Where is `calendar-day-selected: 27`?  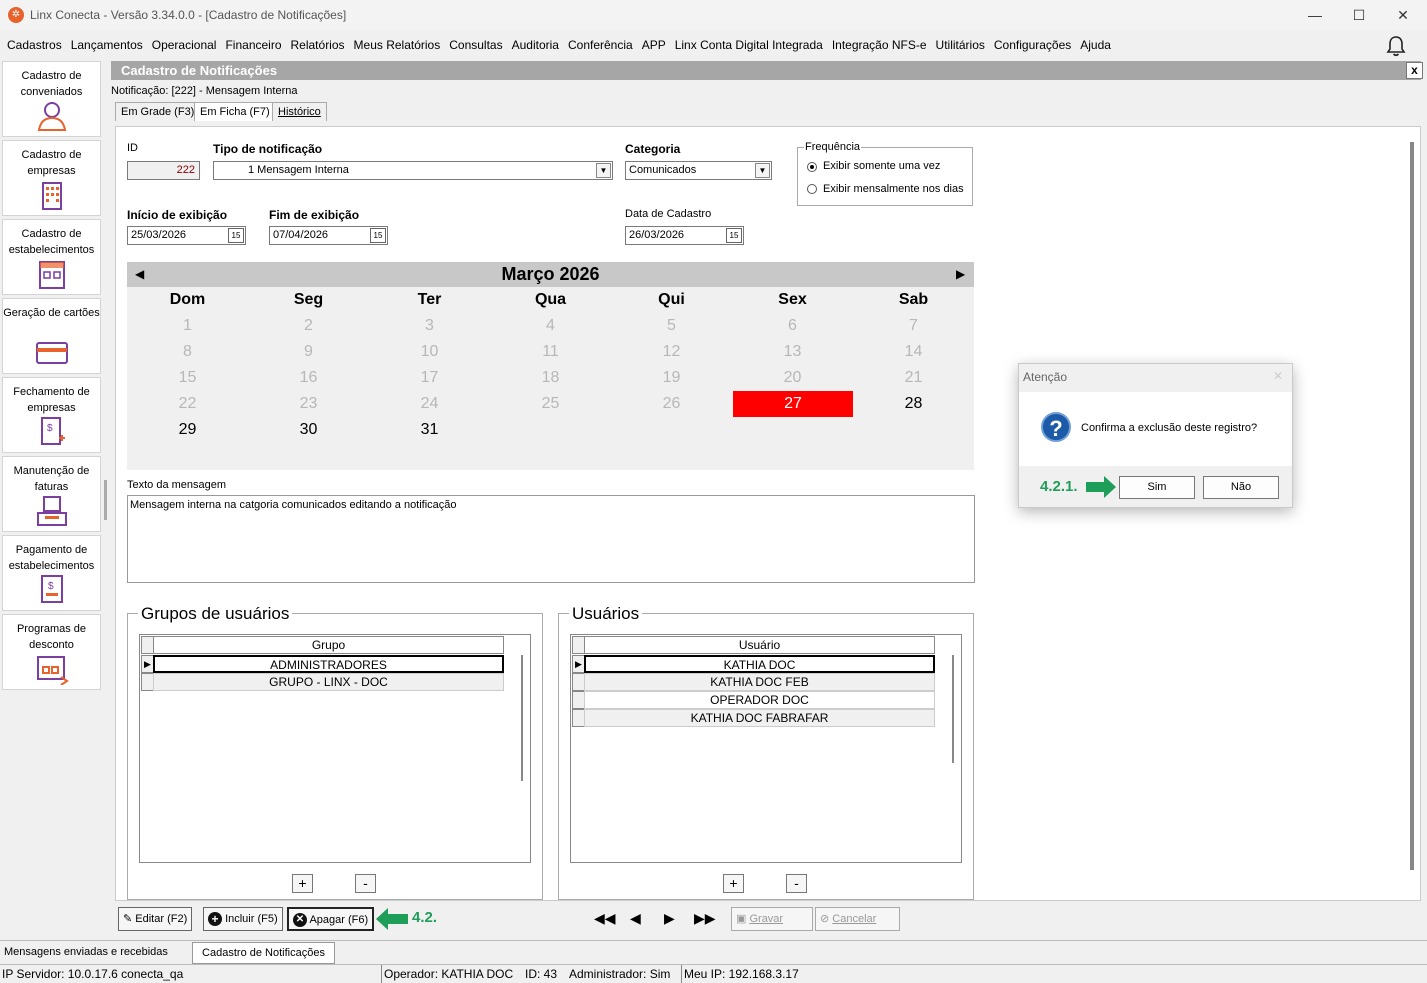 calendar-day-selected: 27 is located at coordinates (793, 404).